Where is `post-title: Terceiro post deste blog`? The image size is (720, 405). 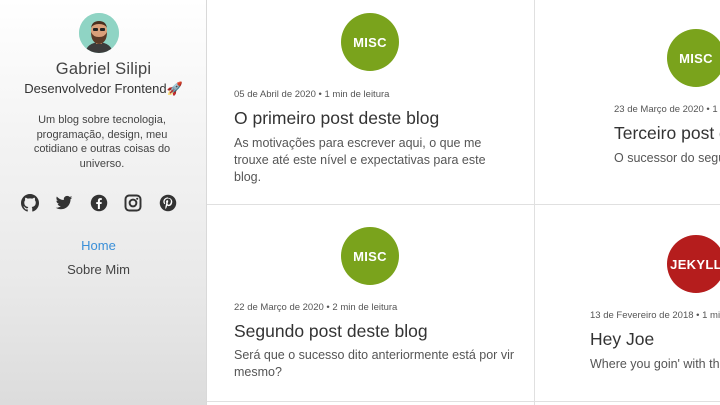
post-title: Terceiro post deste blog is located at coordinates (667, 133).